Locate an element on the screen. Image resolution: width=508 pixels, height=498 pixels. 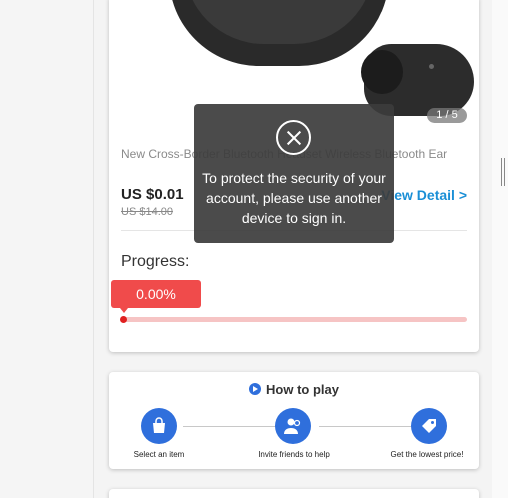
step-label-lowest-price: Get the lowest price! is located at coordinates (427, 454).